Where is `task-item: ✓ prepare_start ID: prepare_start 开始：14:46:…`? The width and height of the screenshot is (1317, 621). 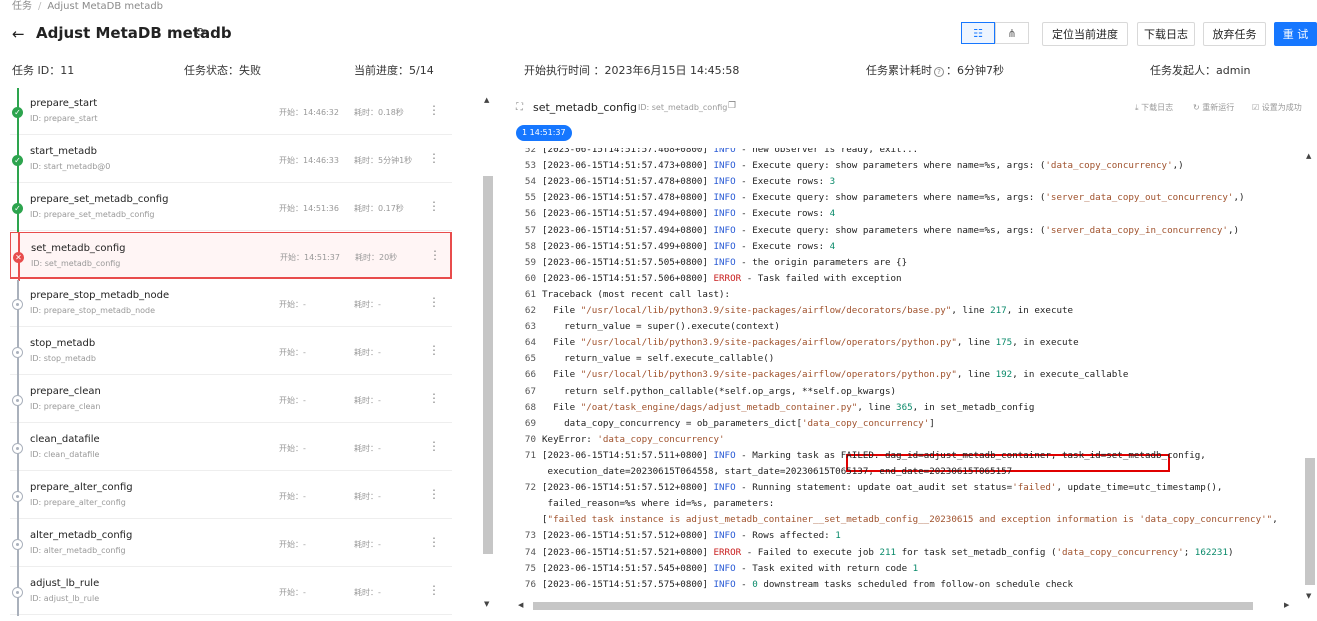 task-item: ✓ prepare_start ID: prepare_start 开始：14:46:… is located at coordinates (231, 112).